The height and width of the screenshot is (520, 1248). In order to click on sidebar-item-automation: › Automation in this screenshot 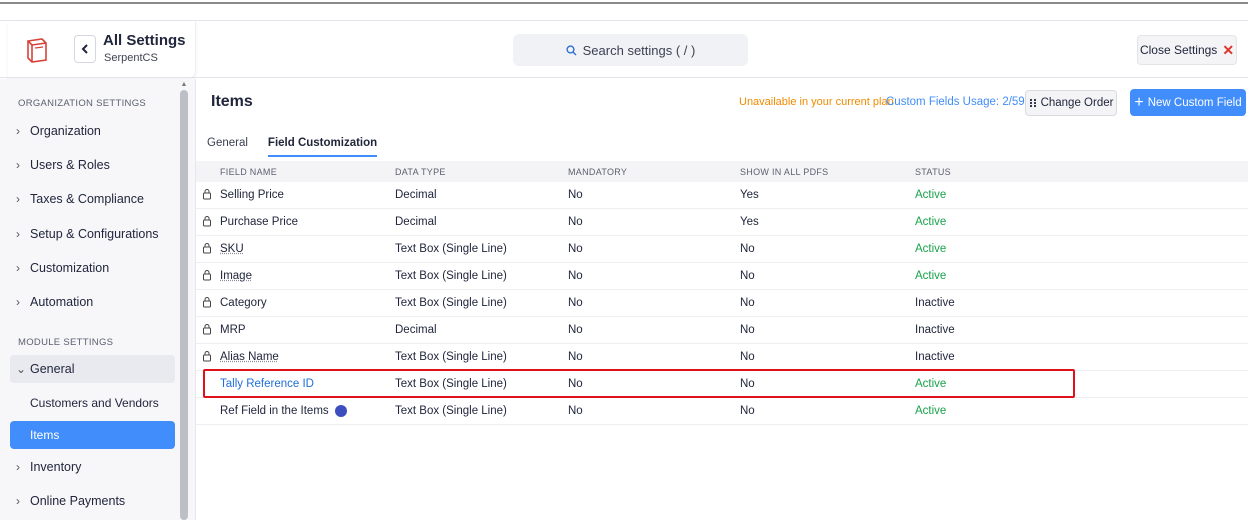, I will do `click(92, 302)`.